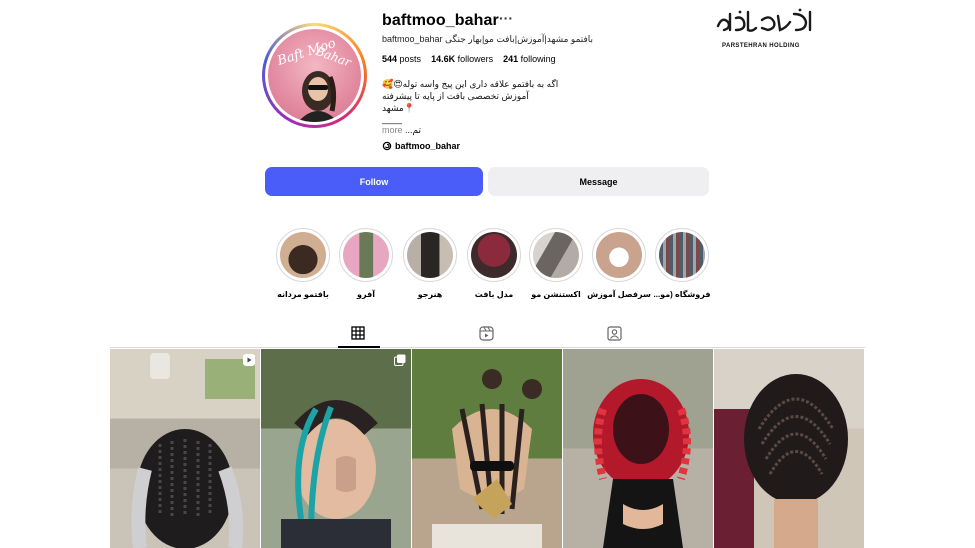 This screenshot has height=548, width=975. I want to click on highlight-label: سرفصل آموزش, so click(619, 294).